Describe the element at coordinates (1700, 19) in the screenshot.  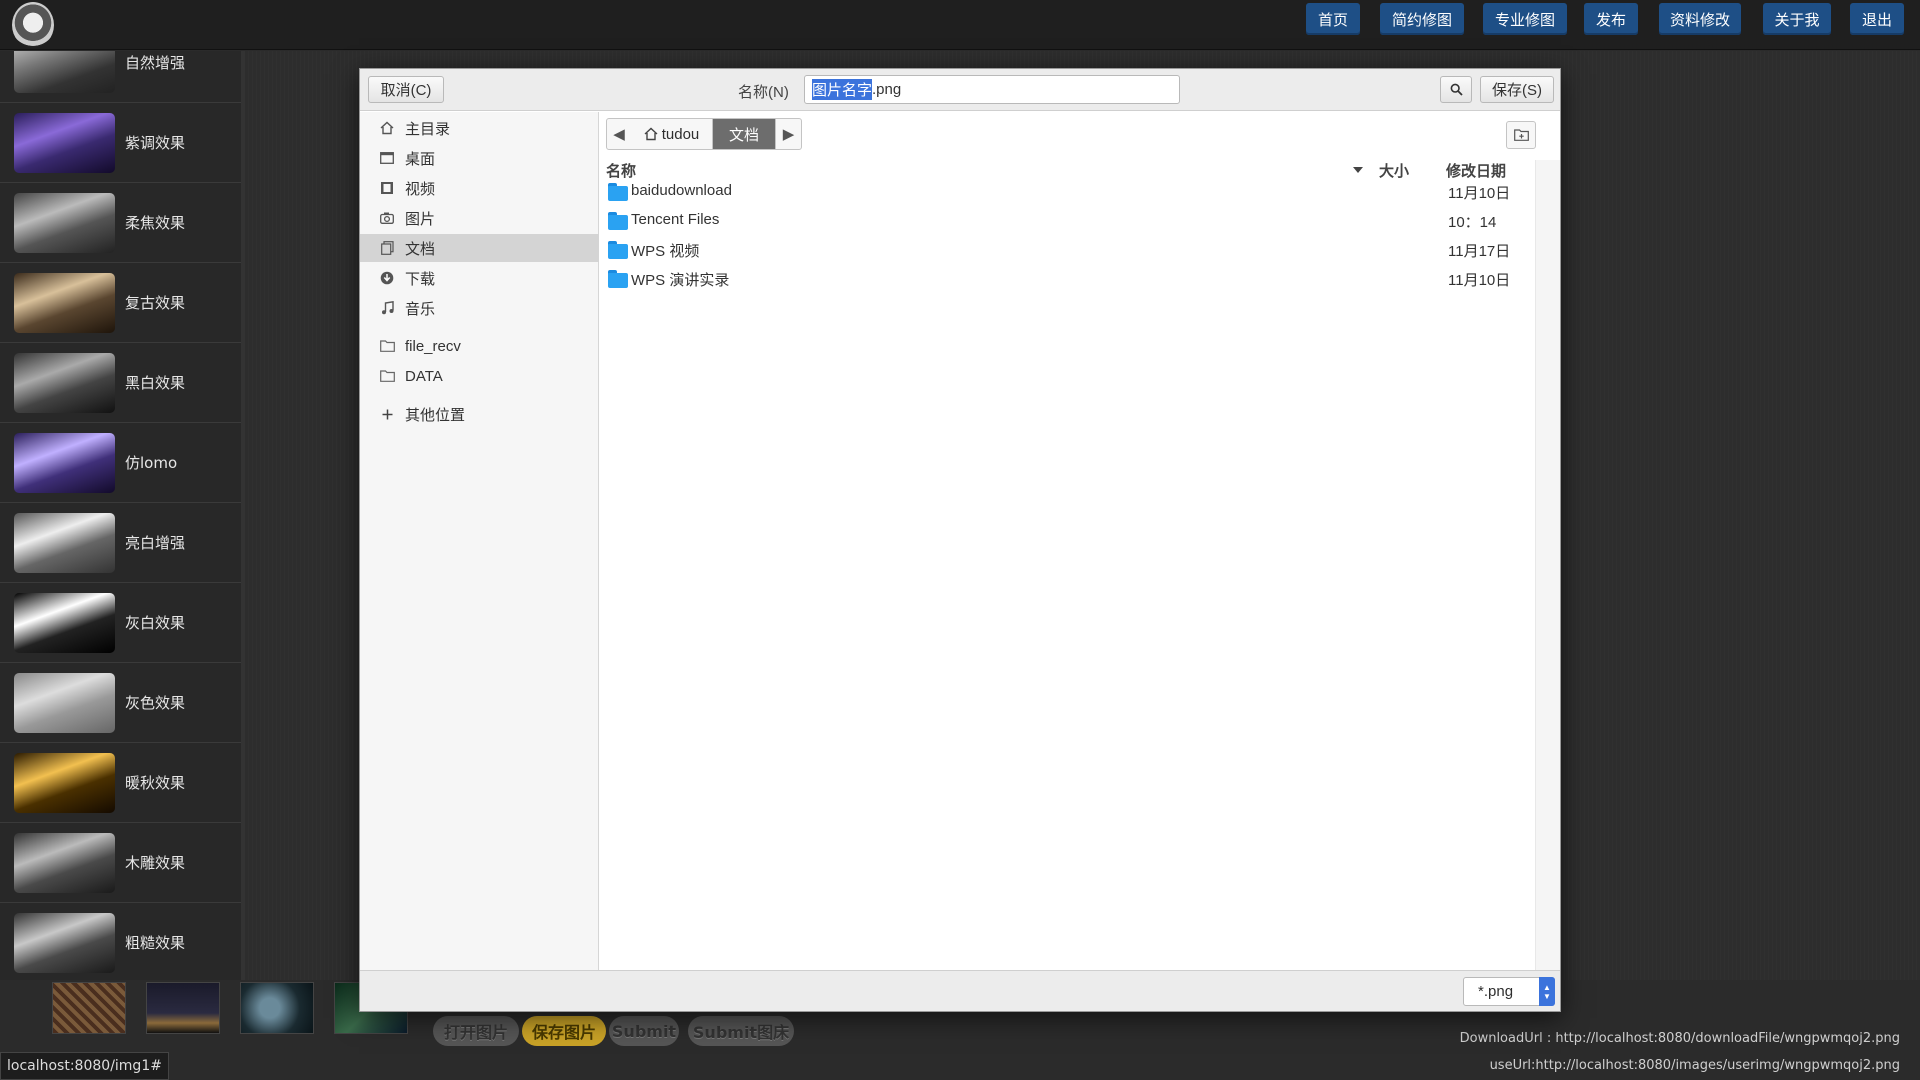
I see `nav-profile-button: 资料修改` at that location.